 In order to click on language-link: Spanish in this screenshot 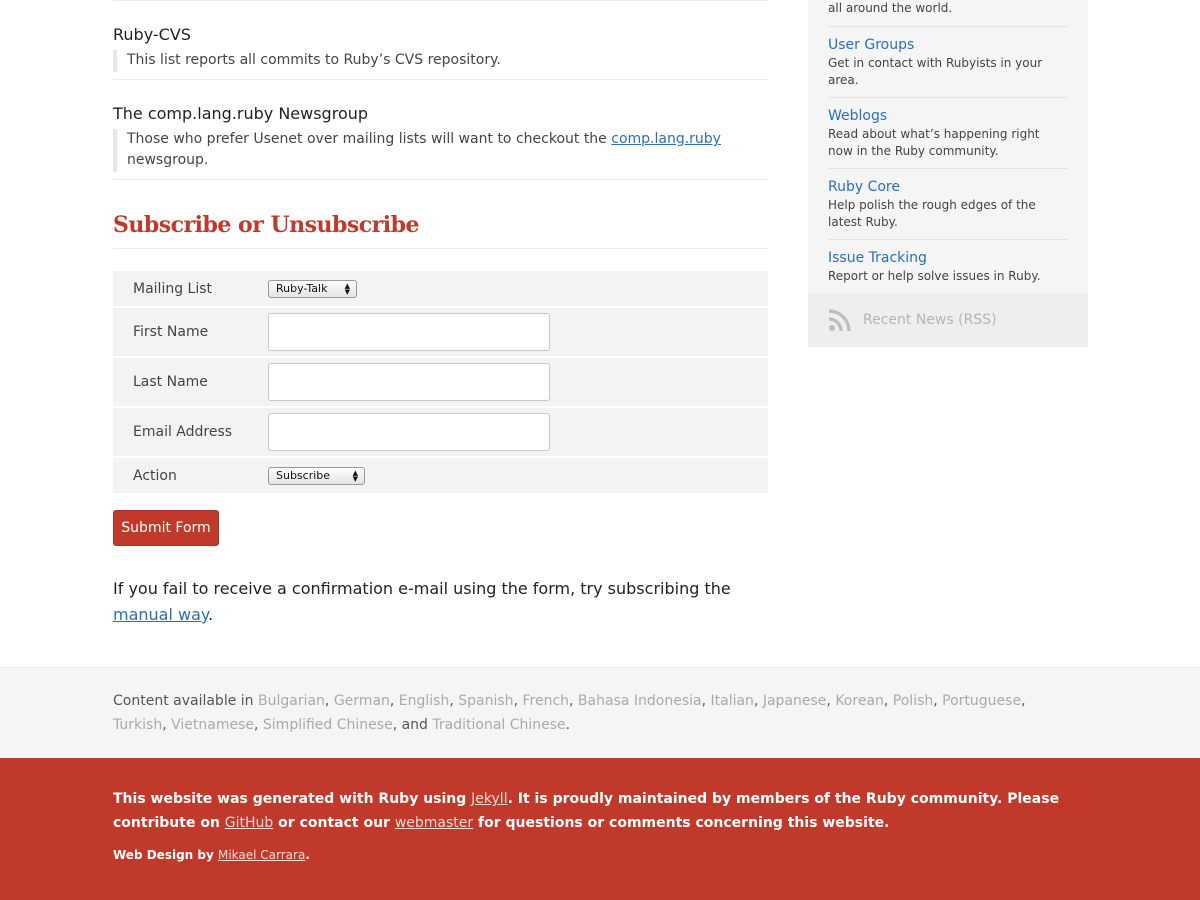, I will do `click(485, 701)`.